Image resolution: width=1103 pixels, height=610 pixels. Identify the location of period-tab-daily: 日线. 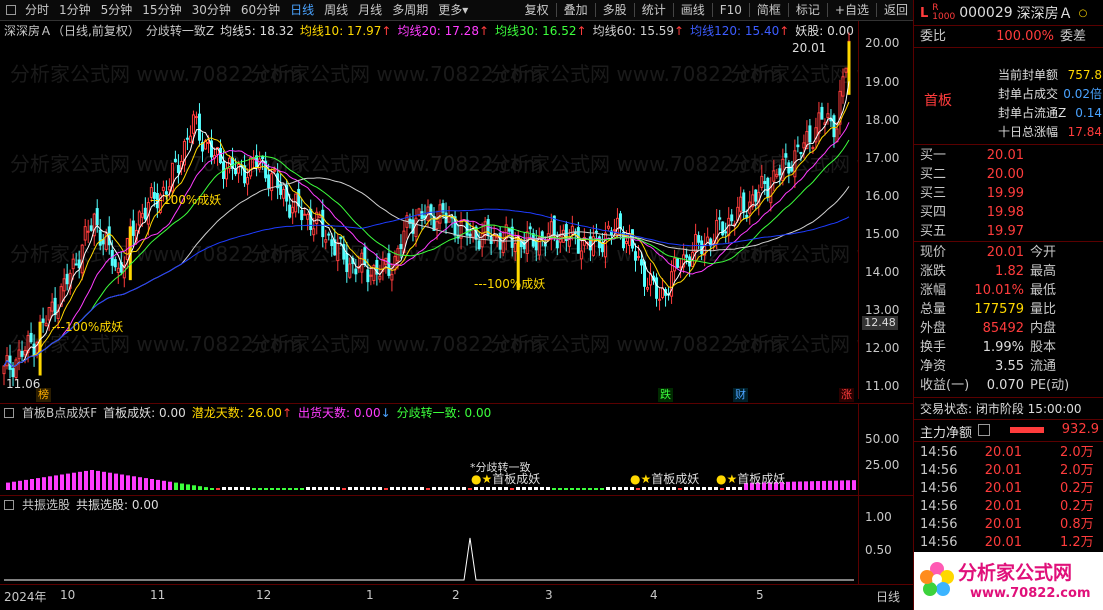
(302, 10).